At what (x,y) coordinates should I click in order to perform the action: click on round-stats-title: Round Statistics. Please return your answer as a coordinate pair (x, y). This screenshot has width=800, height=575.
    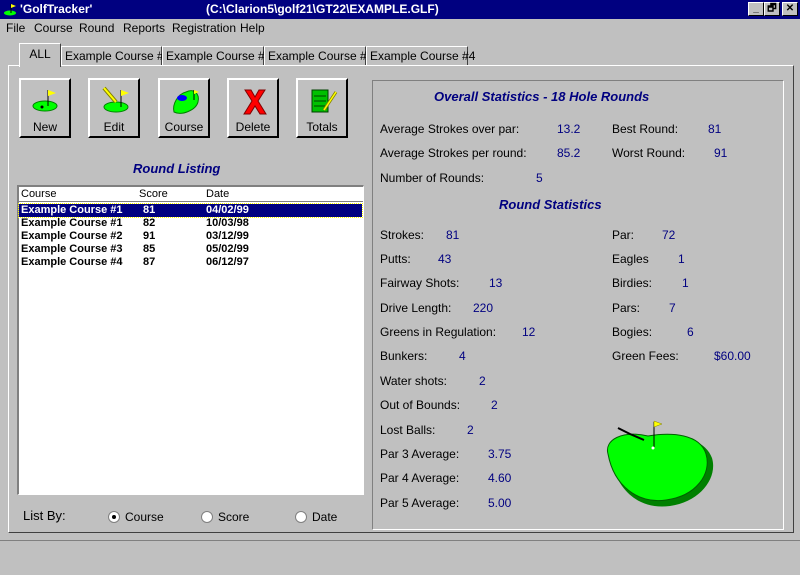
    Looking at the image, I should click on (550, 204).